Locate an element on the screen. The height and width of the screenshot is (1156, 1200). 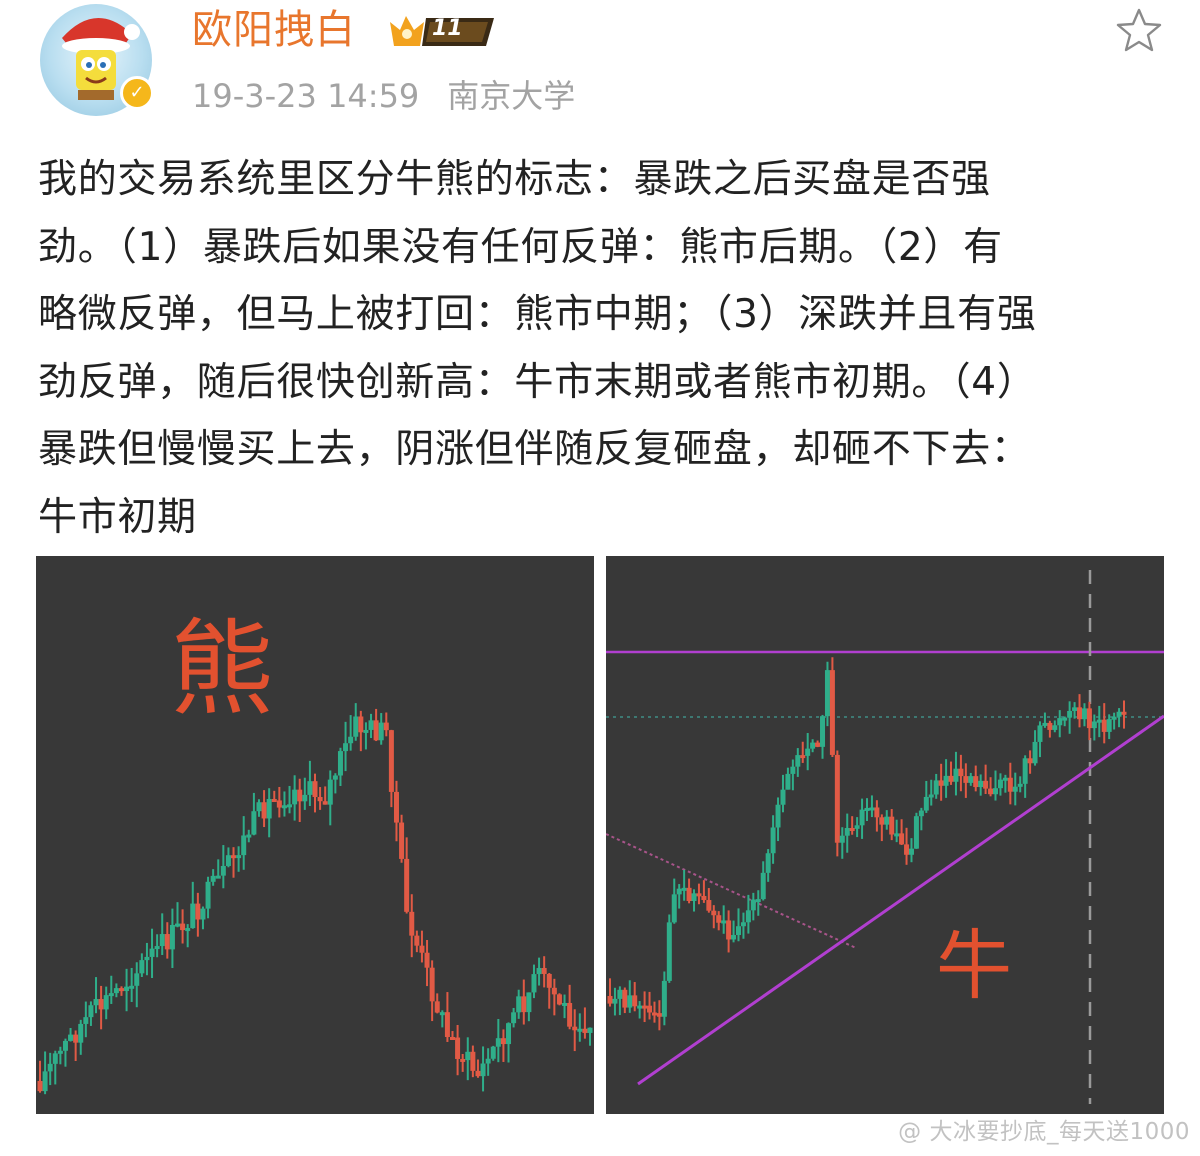
post-line: 暴跌但慢慢买上去，阴涨但伴随反复砸盘，却砸不下去： is located at coordinates (534, 450).